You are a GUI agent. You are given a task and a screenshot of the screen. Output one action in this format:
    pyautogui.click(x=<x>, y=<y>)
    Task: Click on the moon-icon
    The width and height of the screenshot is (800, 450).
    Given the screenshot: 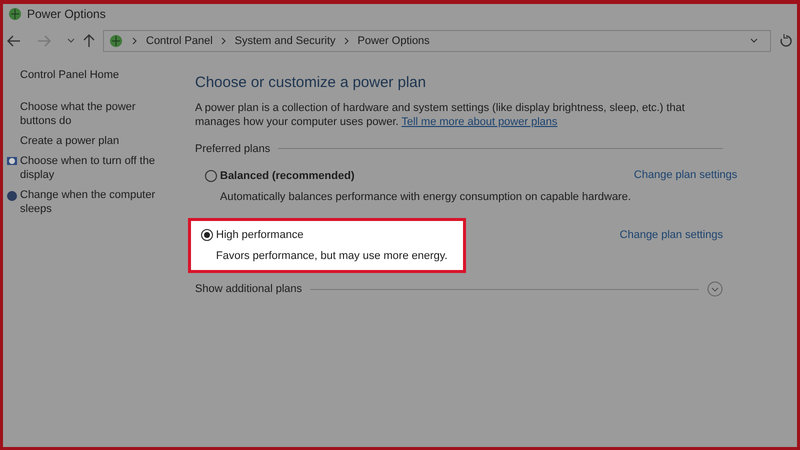 What is the action you would take?
    pyautogui.click(x=12, y=196)
    